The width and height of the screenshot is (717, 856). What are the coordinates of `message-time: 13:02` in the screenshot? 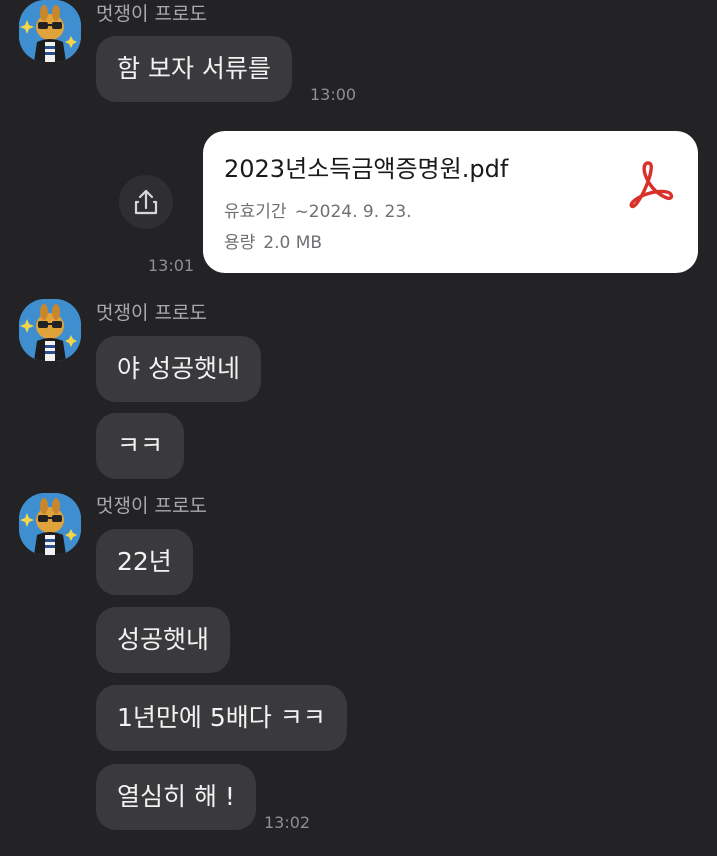 It's located at (287, 822).